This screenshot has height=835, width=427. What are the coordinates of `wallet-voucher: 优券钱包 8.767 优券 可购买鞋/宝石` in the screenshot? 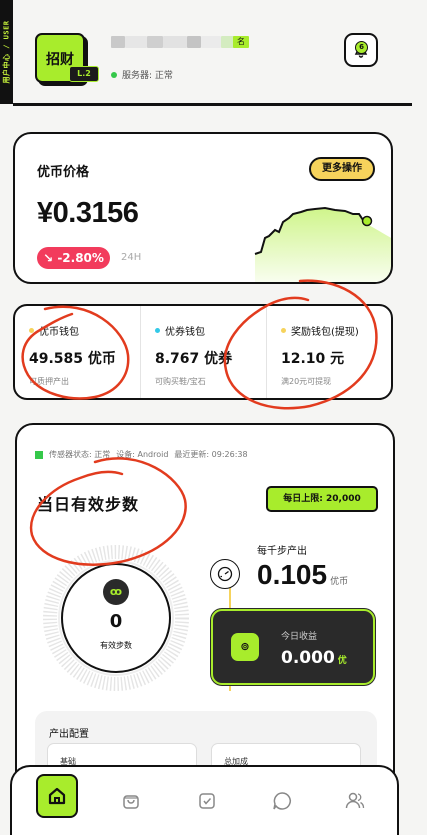 It's located at (204, 352).